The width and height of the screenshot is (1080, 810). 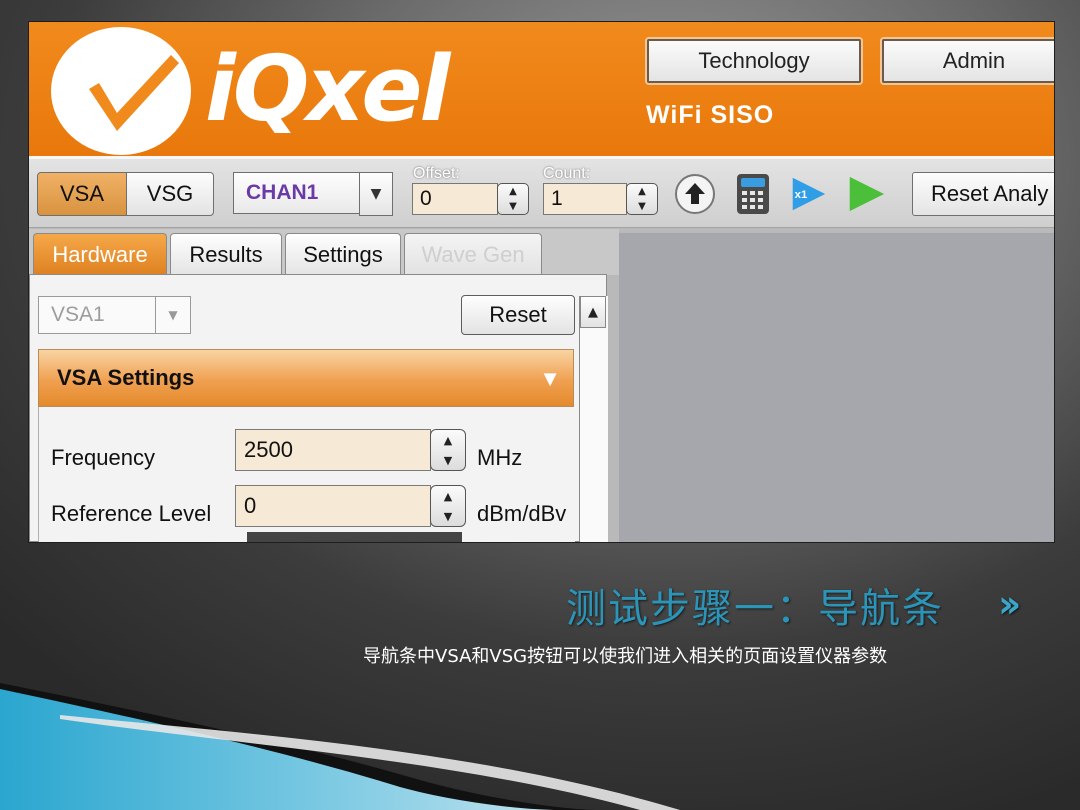 I want to click on slide-title: 测试步骤一：导航条, so click(x=755, y=609).